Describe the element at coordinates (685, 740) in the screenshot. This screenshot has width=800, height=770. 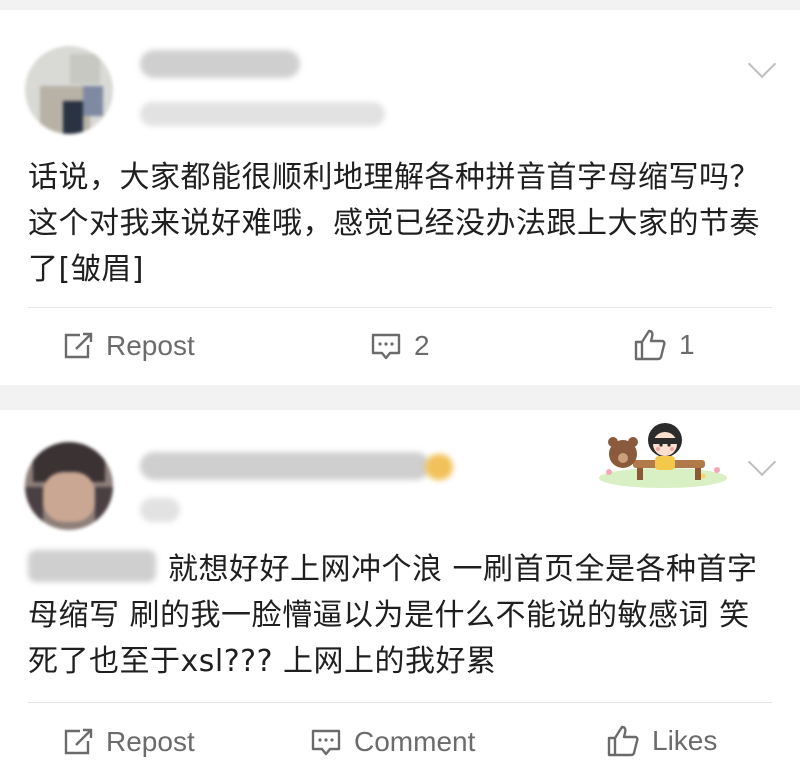
I see `likes-label: Likes` at that location.